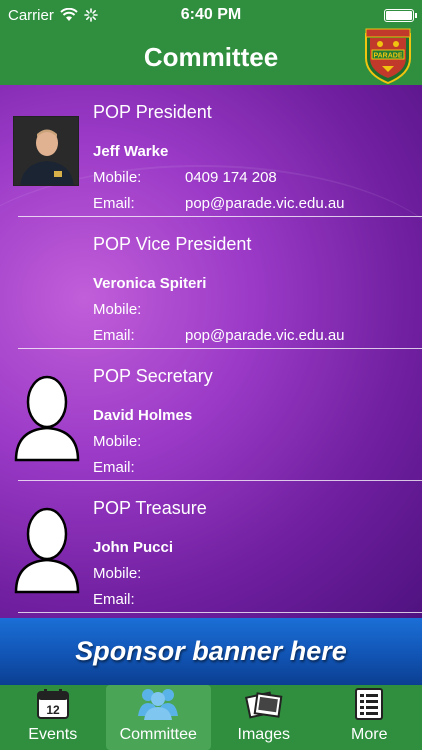 The width and height of the screenshot is (422, 750). Describe the element at coordinates (231, 177) in the screenshot. I see `mobile-value: 0409 174 208` at that location.